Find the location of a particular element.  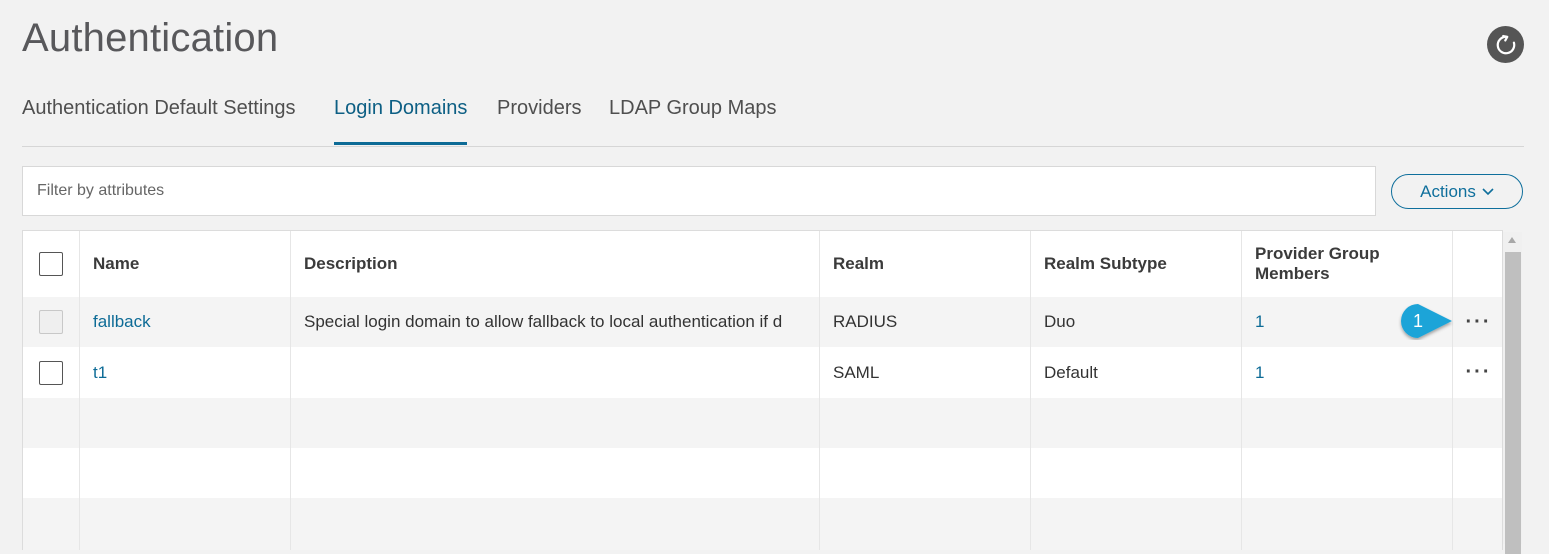

realm-subtype-cell: Duo is located at coordinates (1136, 322).